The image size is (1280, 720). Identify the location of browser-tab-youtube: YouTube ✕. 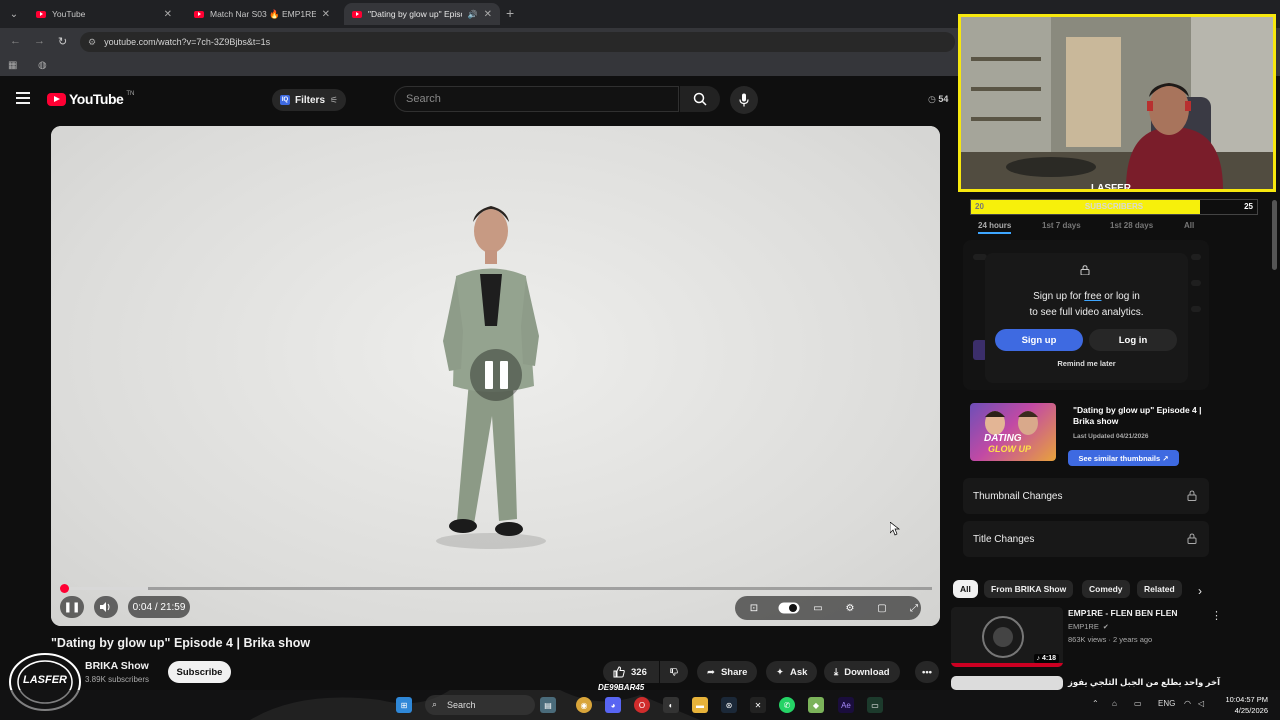
(104, 14).